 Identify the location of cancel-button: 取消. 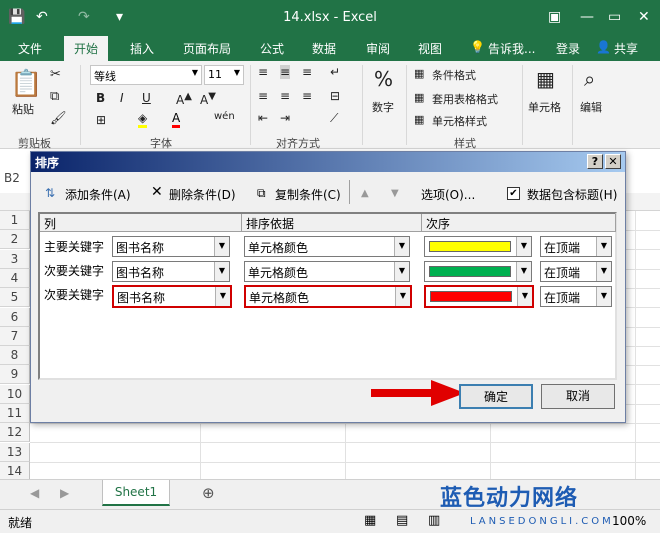
(578, 396).